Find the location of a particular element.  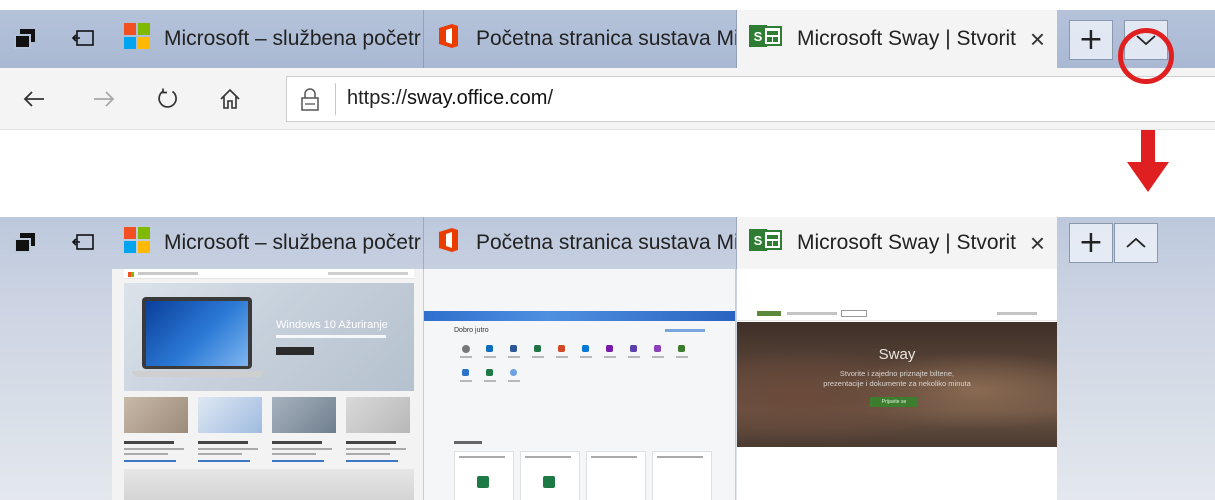

address-bar: https://sway.office.com/ is located at coordinates (750, 99).